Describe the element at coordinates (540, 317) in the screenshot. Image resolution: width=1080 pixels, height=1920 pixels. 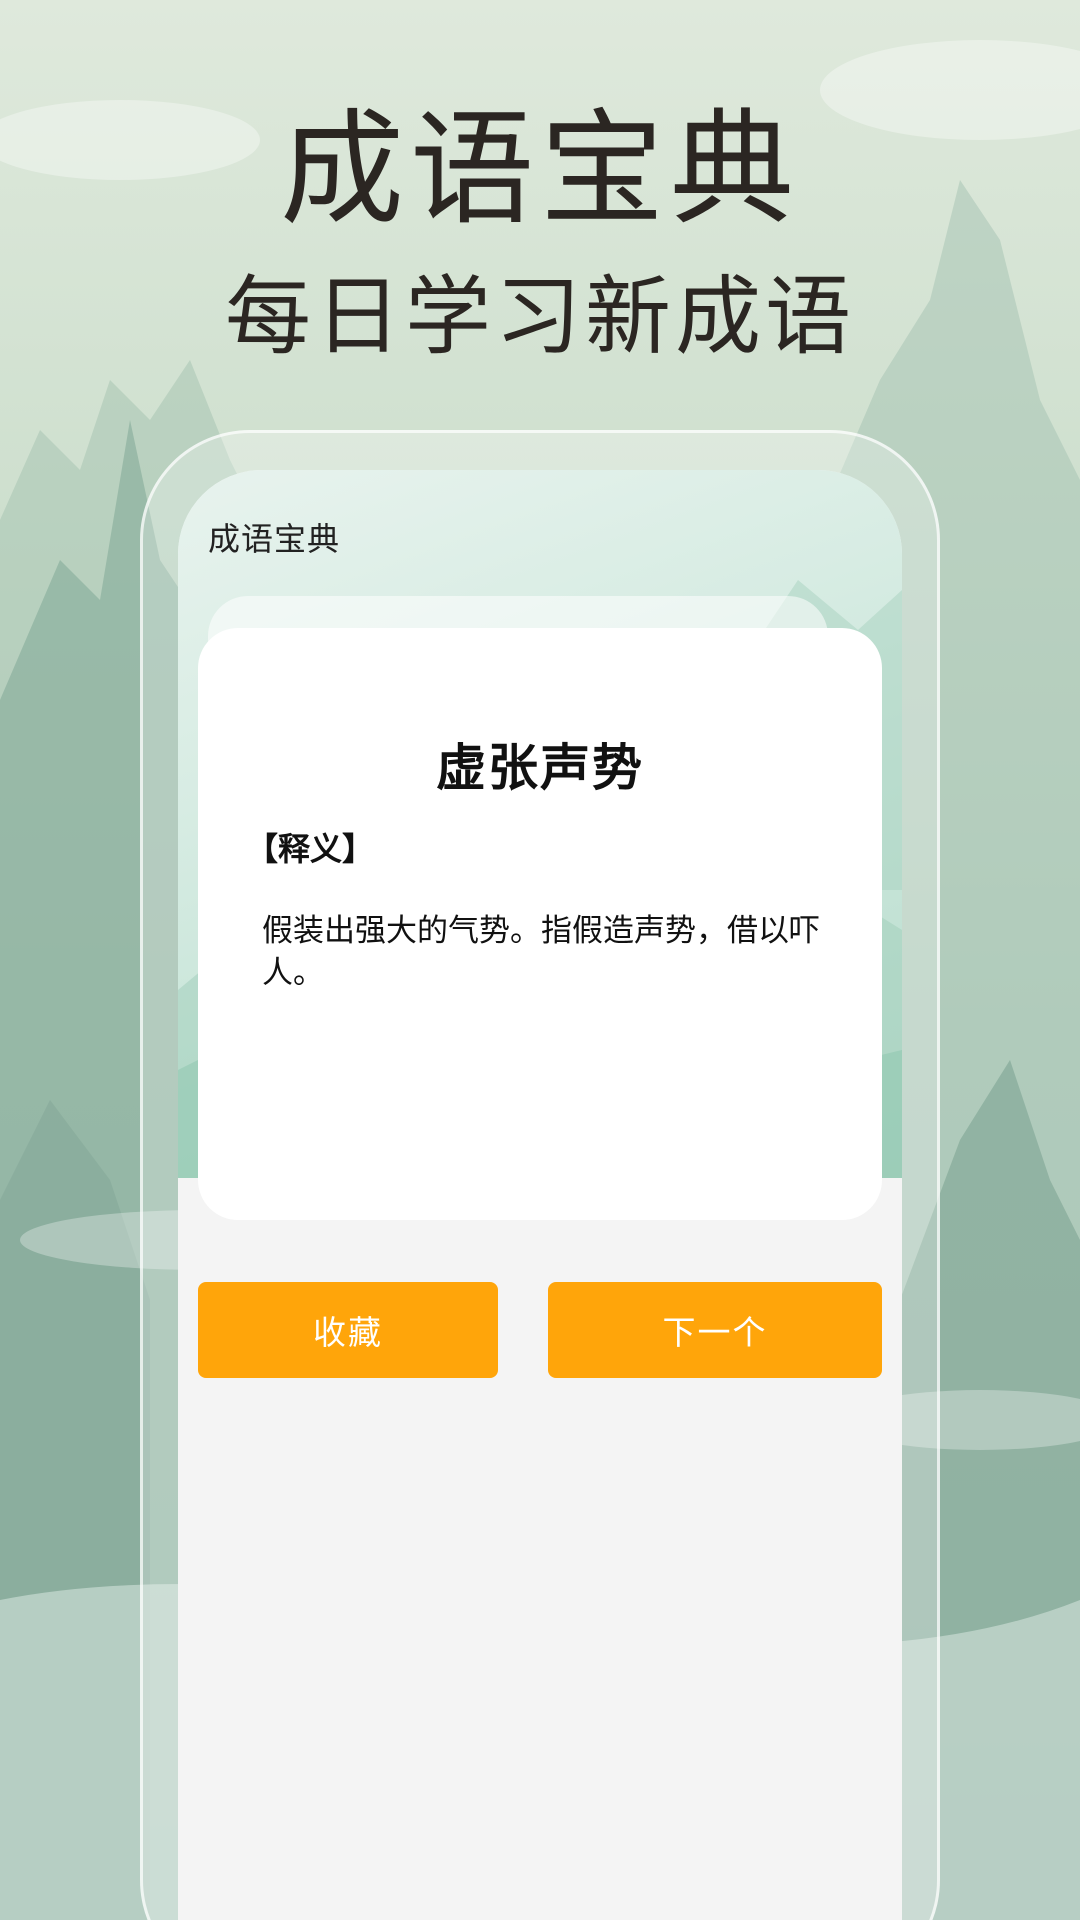
I see `promo-subtitle: 每日学习新成语` at that location.